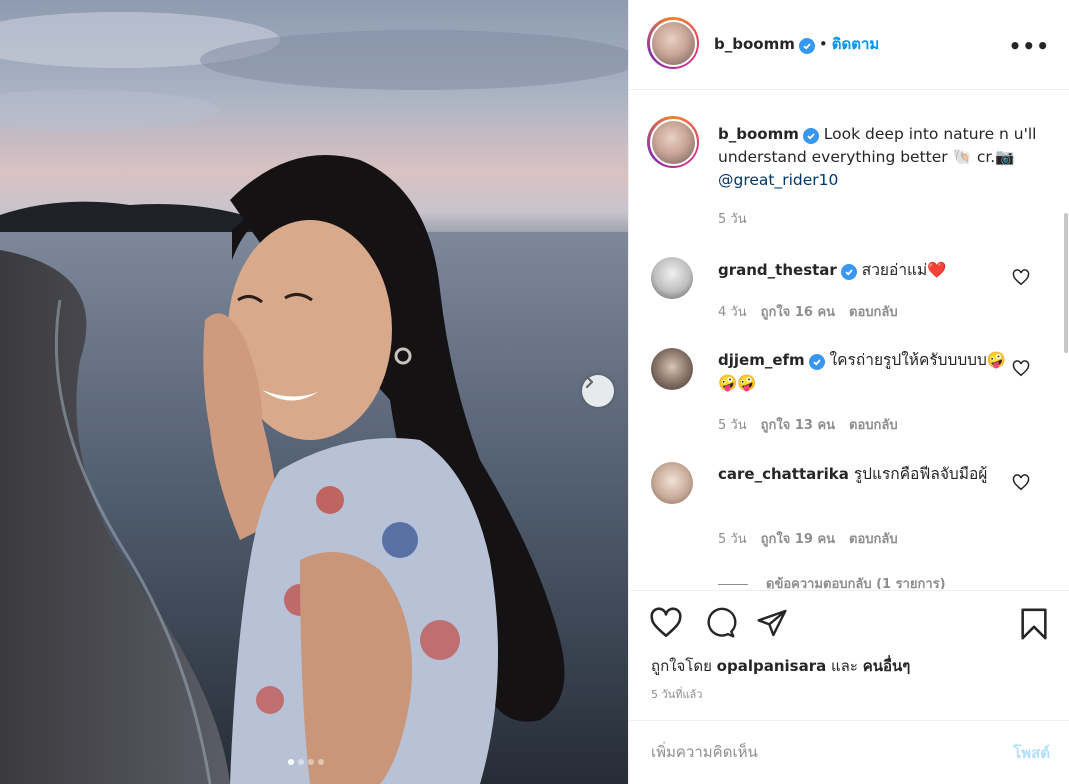 This screenshot has width=1069, height=784. I want to click on more-options-icon: •••, so click(1029, 46).